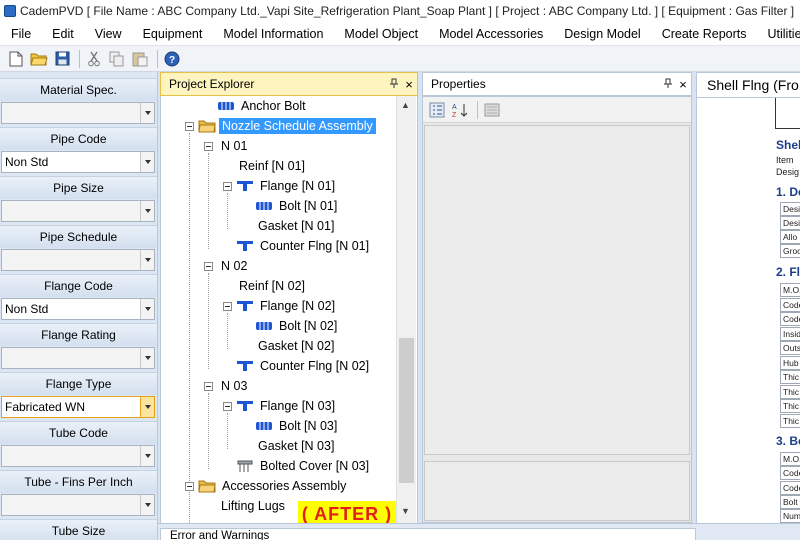 The height and width of the screenshot is (540, 800). I want to click on categorized-icon, so click(437, 110).